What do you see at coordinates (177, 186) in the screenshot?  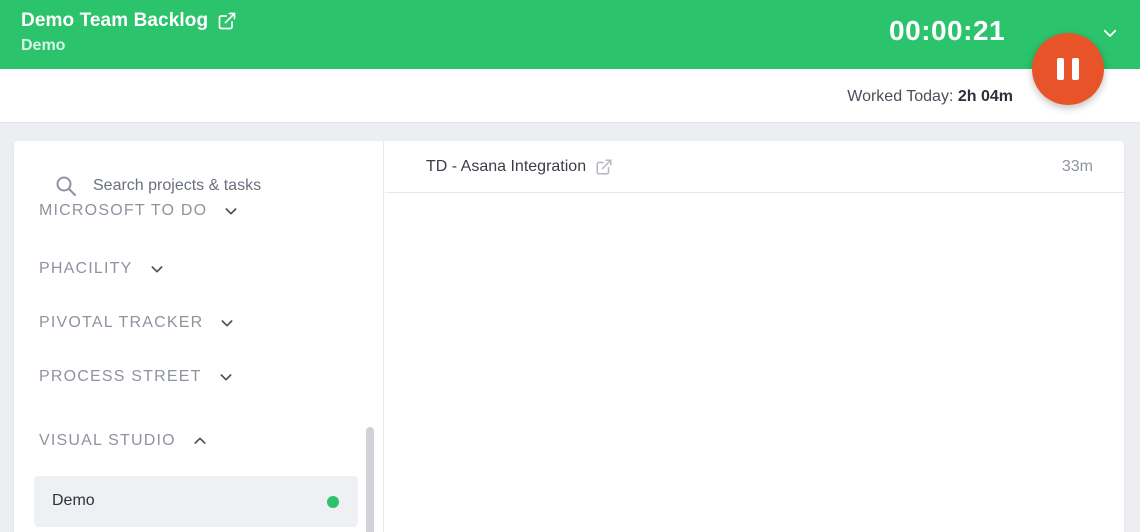 I see `search-input: Search projects & tasks` at bounding box center [177, 186].